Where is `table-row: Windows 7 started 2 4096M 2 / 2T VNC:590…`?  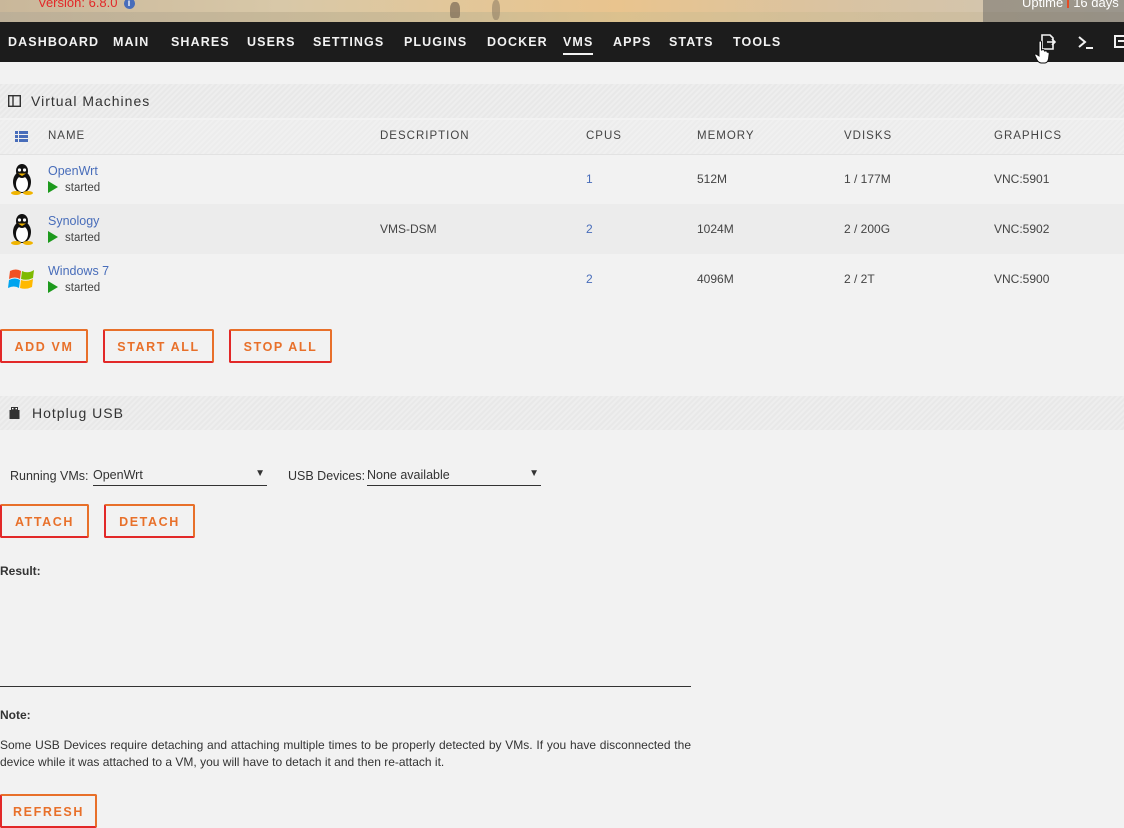
table-row: Windows 7 started 2 4096M 2 / 2T VNC:590… is located at coordinates (562, 279).